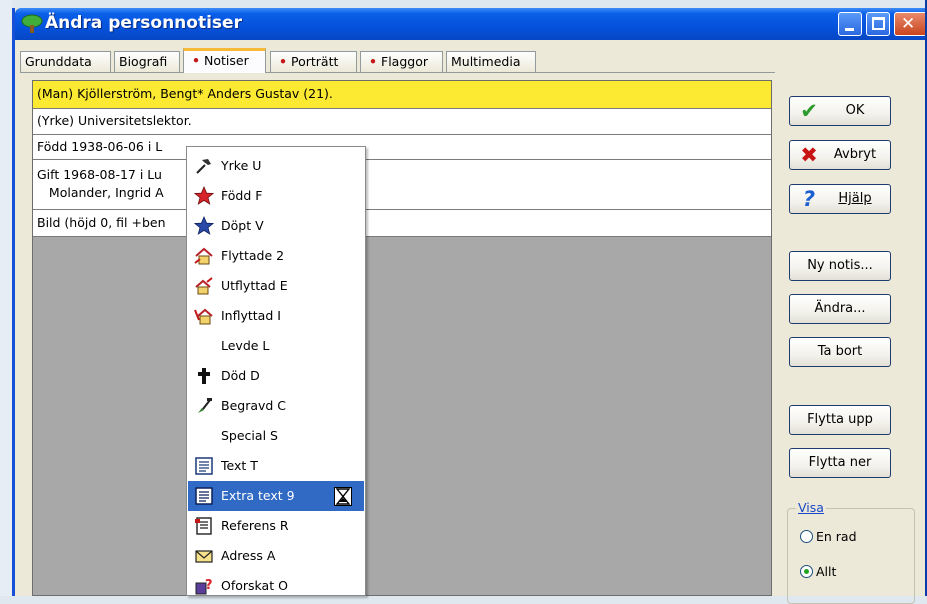 Image resolution: width=927 pixels, height=604 pixels. Describe the element at coordinates (809, 155) in the screenshot. I see `x-icon: ✖` at that location.